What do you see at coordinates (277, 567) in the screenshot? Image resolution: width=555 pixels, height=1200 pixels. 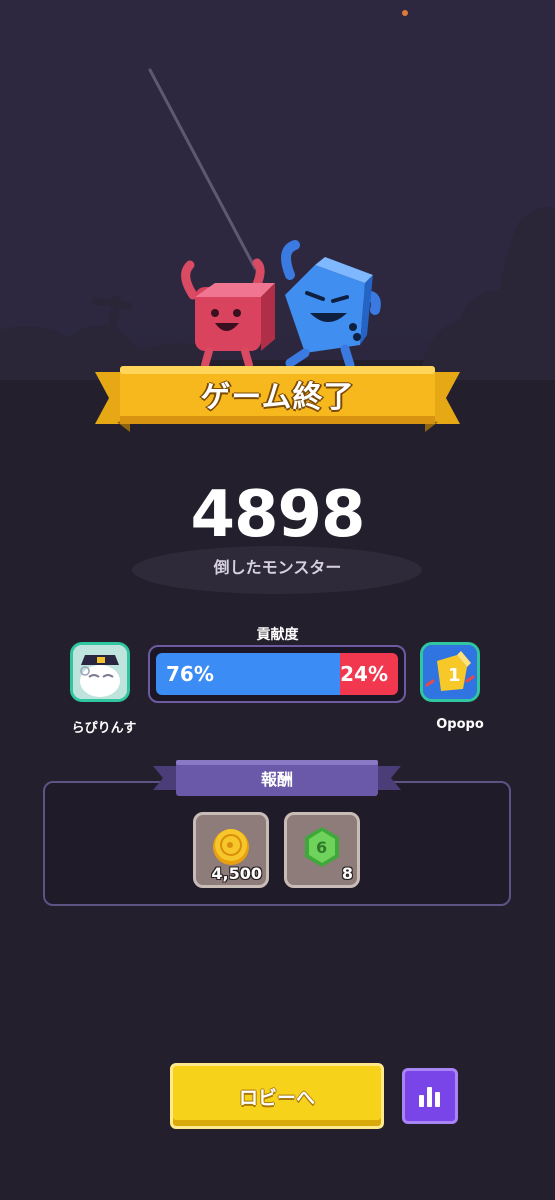 I see `defeated-monster-label: 倒したモンスター` at bounding box center [277, 567].